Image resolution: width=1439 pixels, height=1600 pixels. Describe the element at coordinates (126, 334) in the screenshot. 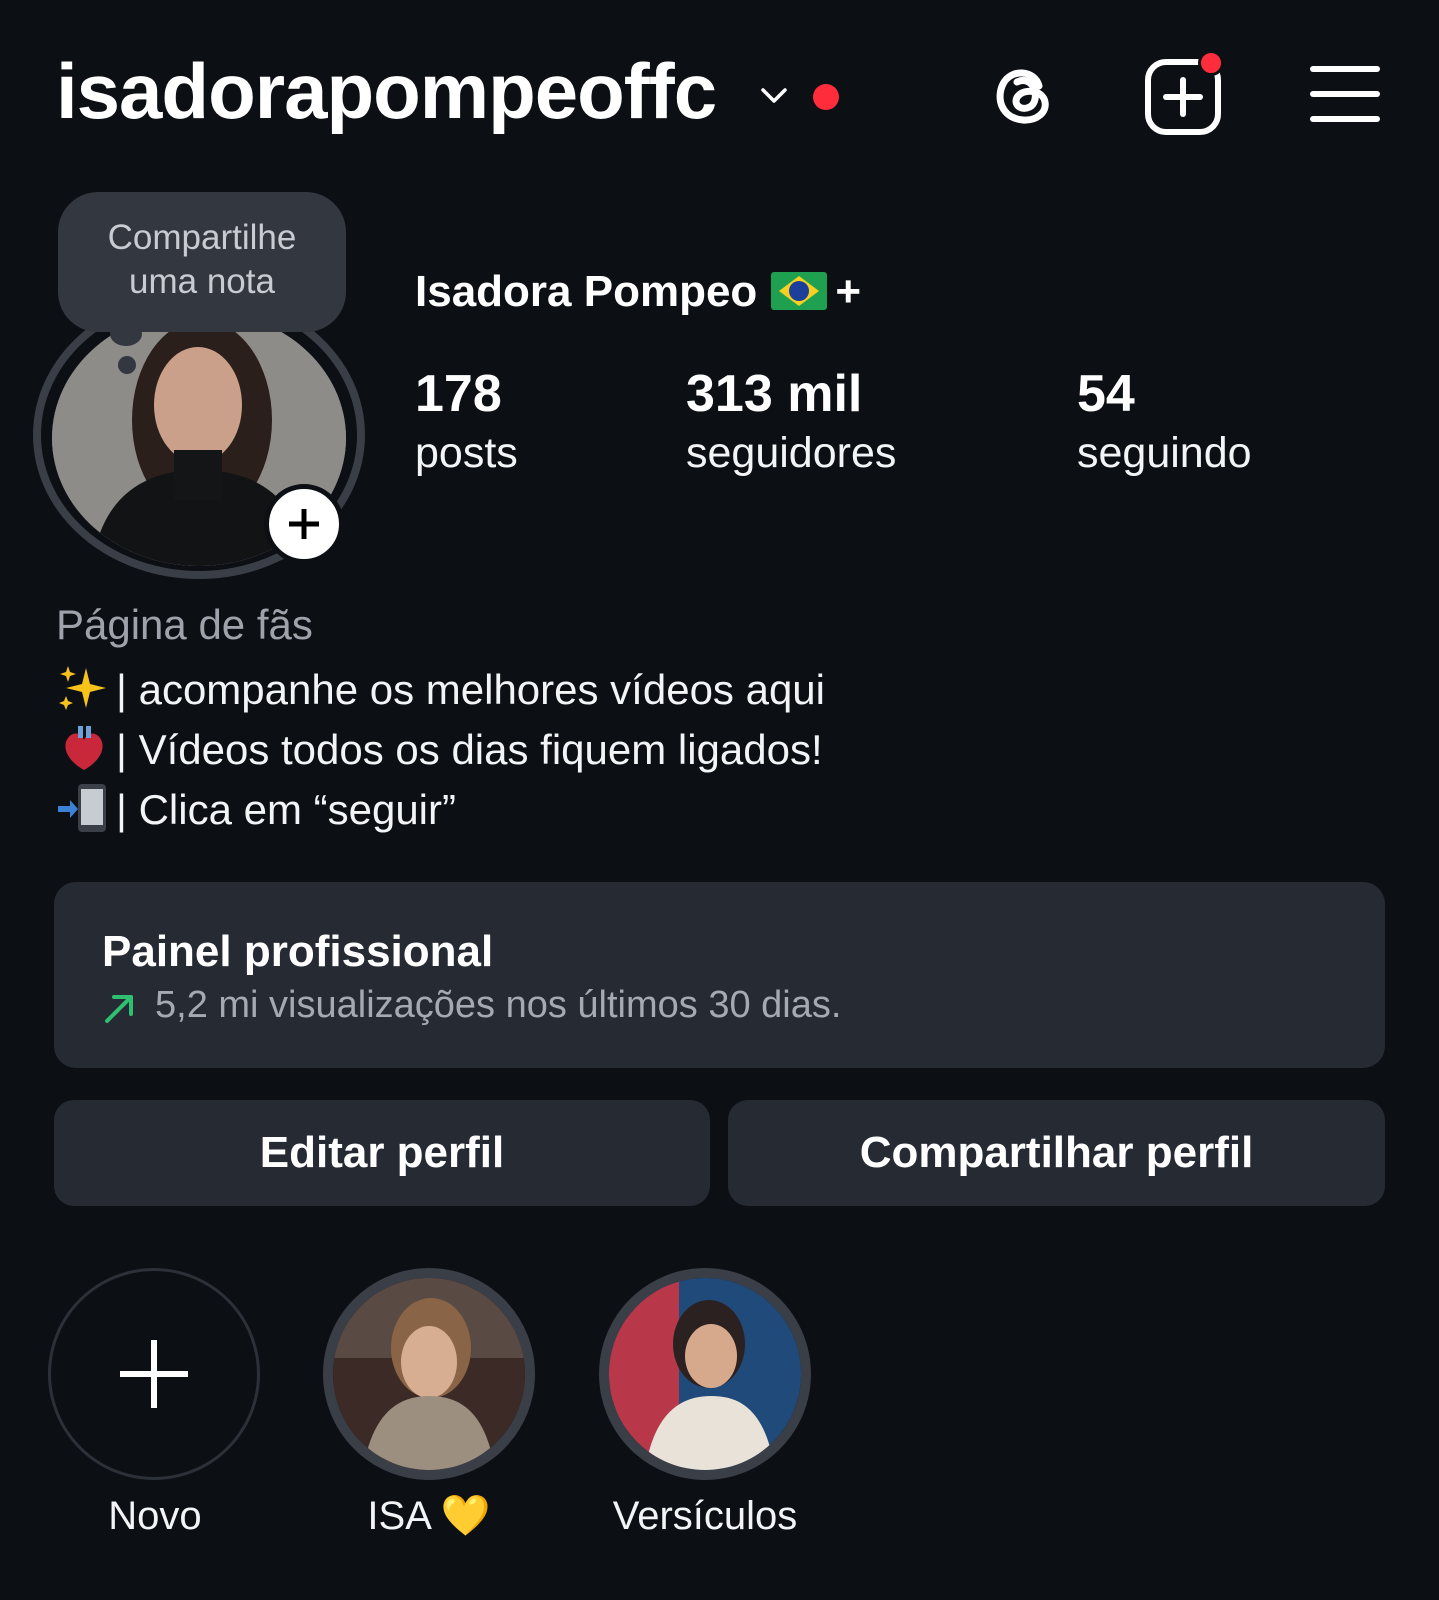

I see `note-bubble-tail` at that location.